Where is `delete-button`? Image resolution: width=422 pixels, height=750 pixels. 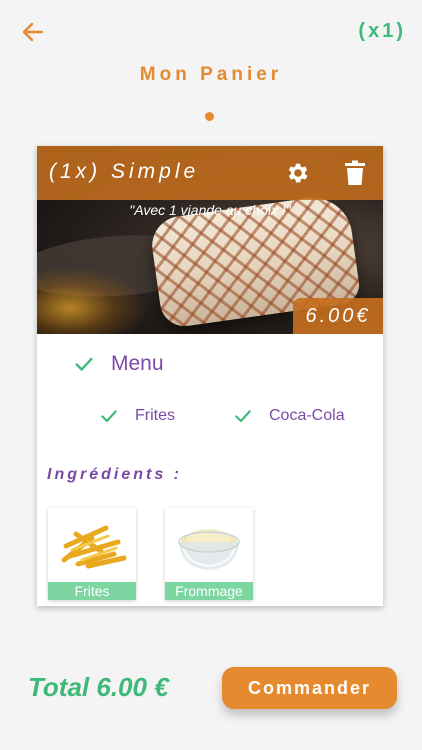
delete-button is located at coordinates (355, 173).